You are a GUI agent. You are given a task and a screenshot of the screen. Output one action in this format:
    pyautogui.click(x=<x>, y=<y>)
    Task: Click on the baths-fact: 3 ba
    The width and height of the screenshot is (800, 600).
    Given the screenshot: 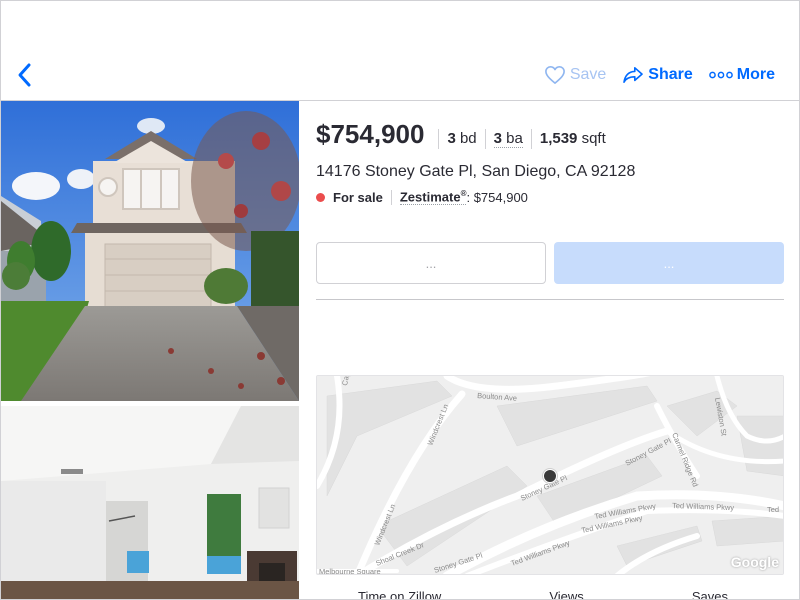 What is the action you would take?
    pyautogui.click(x=507, y=139)
    